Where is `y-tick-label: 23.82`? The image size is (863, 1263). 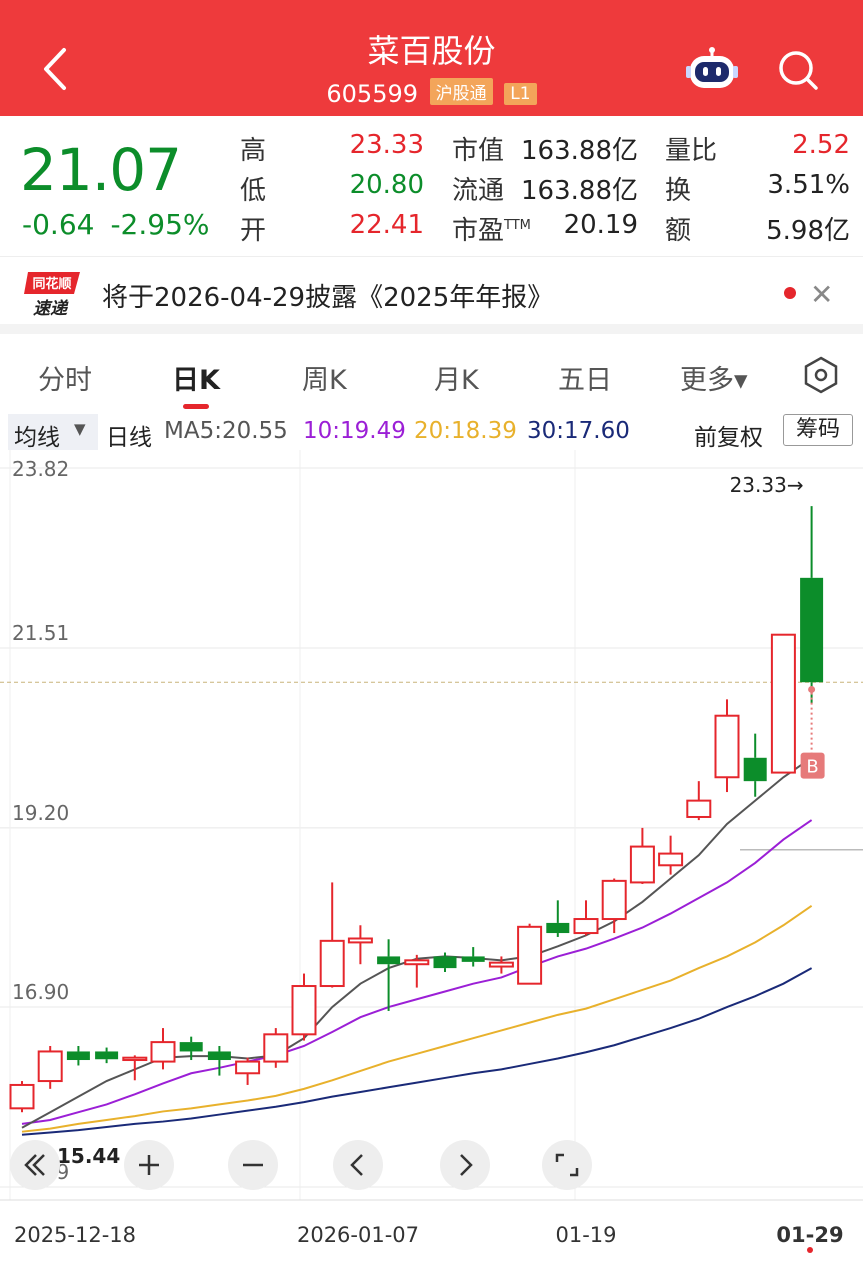
y-tick-label: 23.82 is located at coordinates (40, 469).